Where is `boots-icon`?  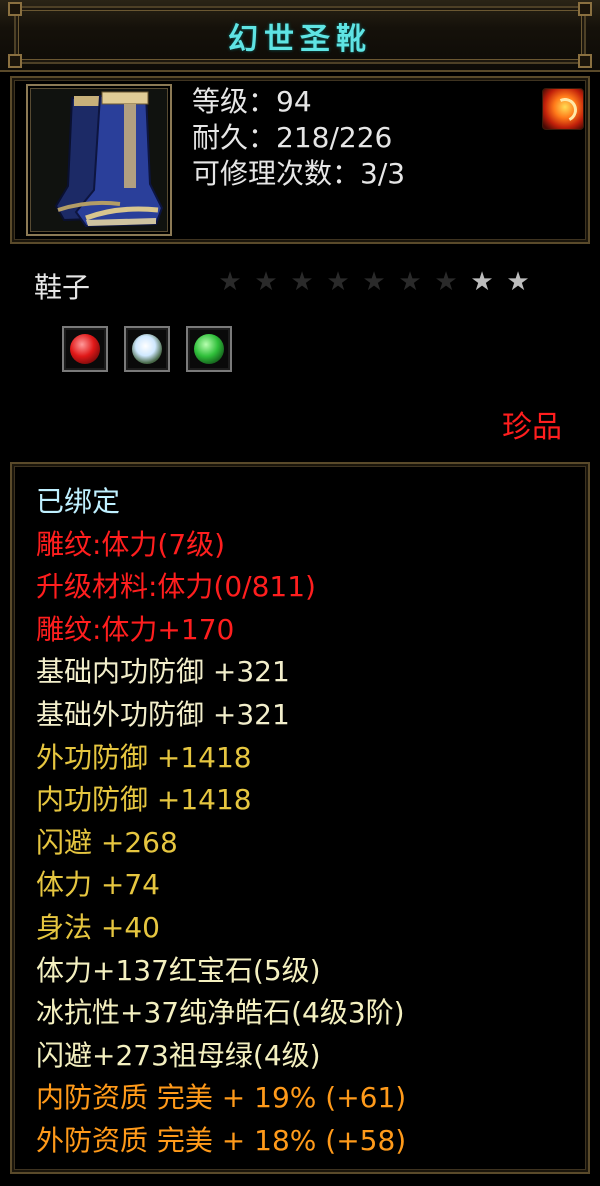
boots-icon is located at coordinates (99, 160).